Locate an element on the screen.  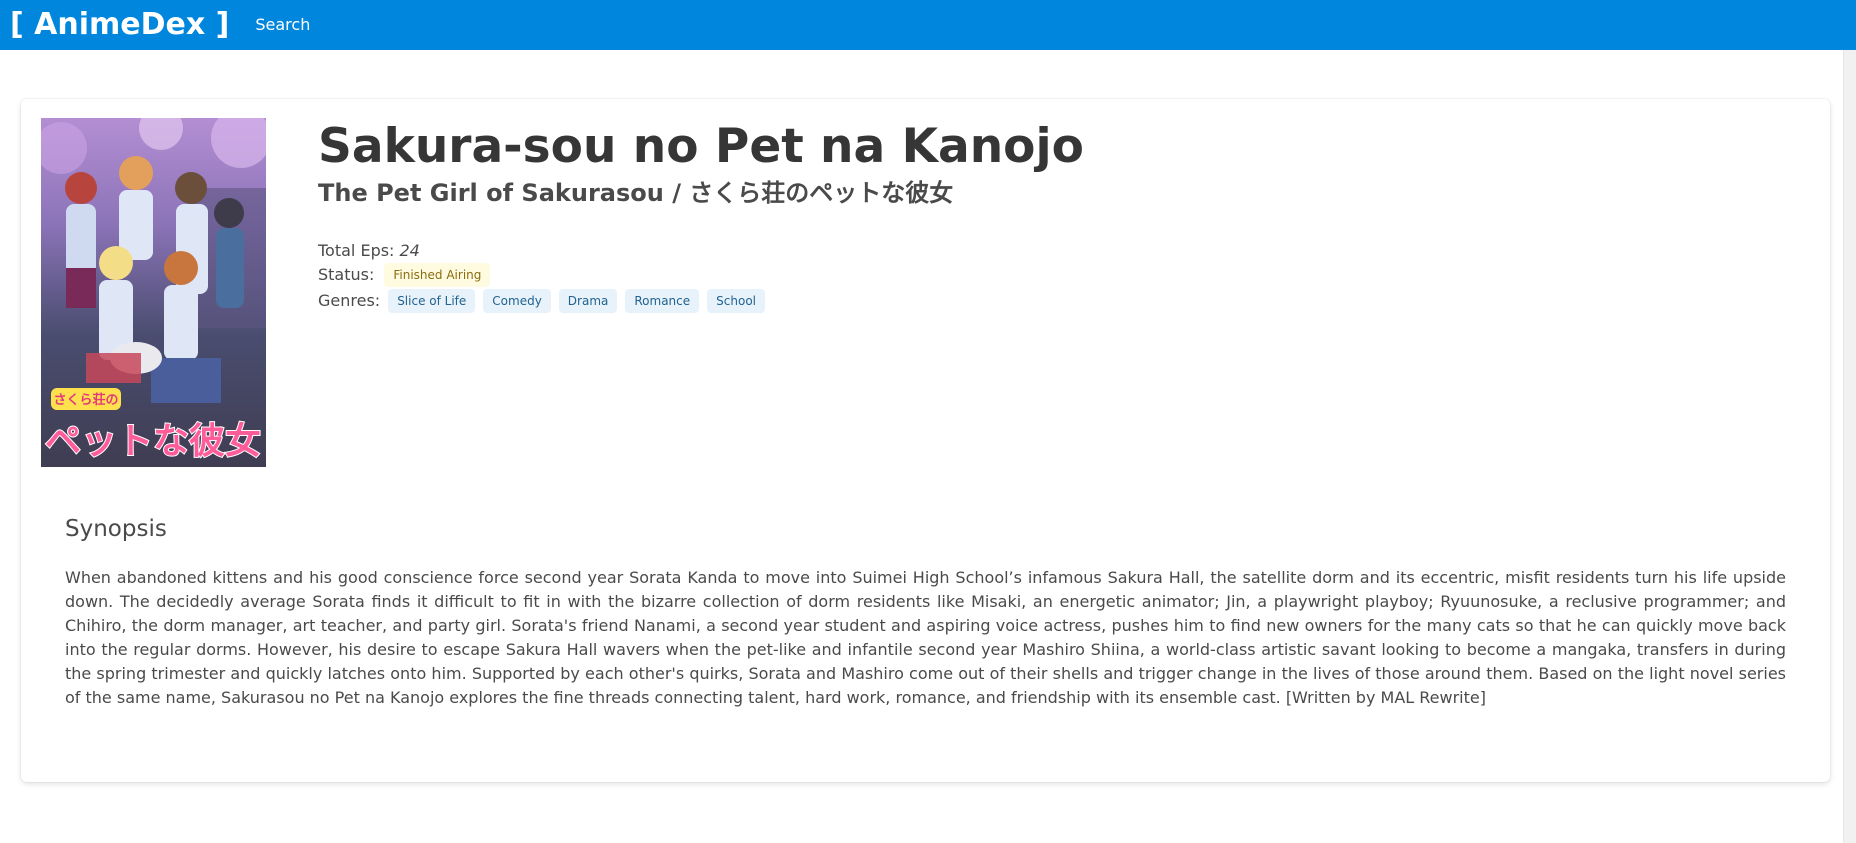
total-eps-label: Total Eps: is located at coordinates (356, 250).